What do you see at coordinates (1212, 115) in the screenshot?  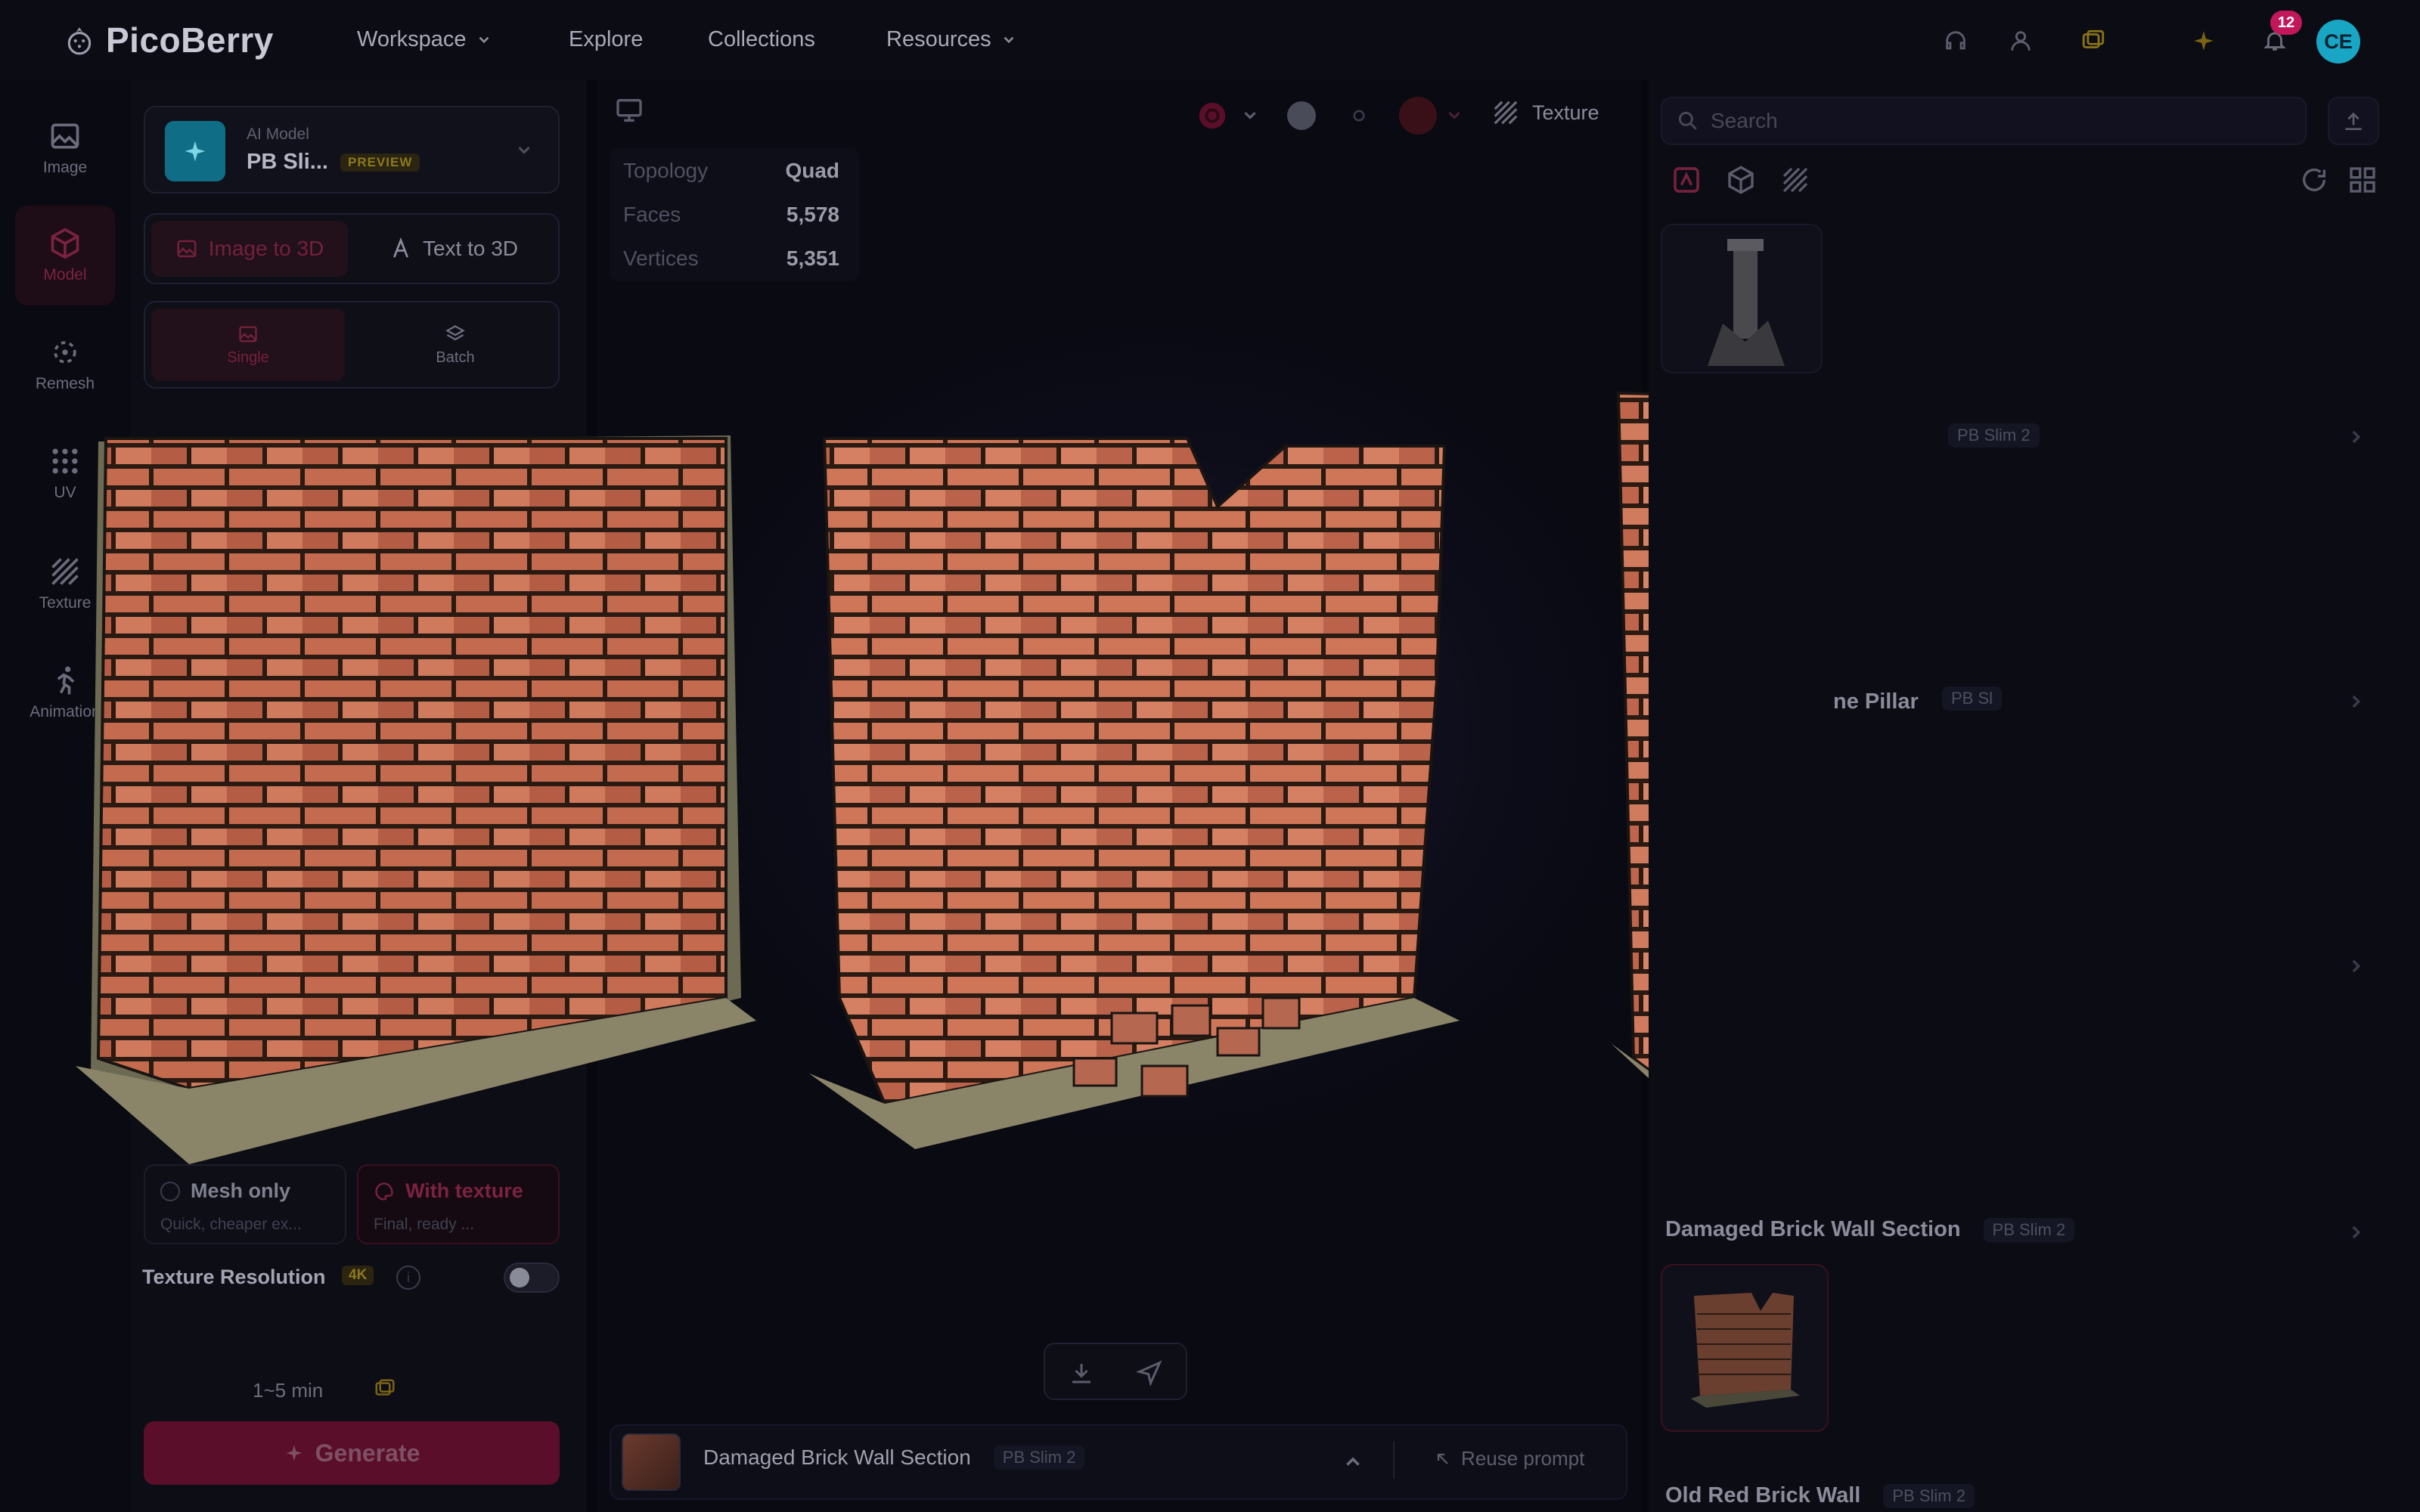 I see `render-mode-icon` at bounding box center [1212, 115].